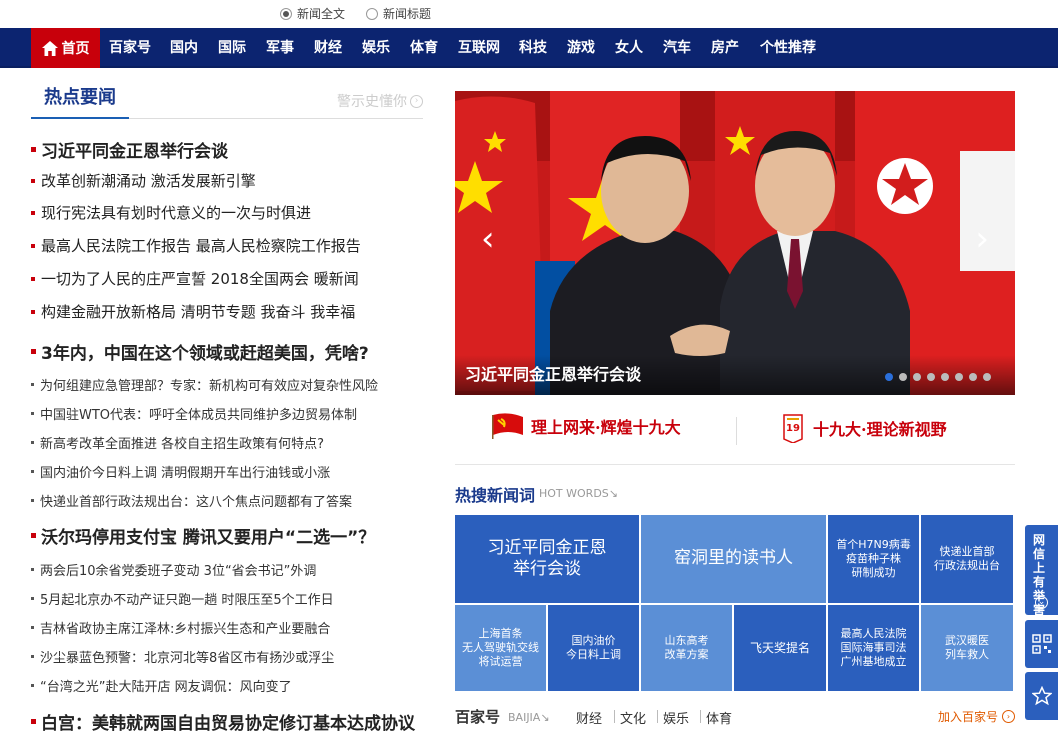 This screenshot has height=745, width=1058. Describe the element at coordinates (184, 48) in the screenshot. I see `nav-item-domestic: 国内` at that location.